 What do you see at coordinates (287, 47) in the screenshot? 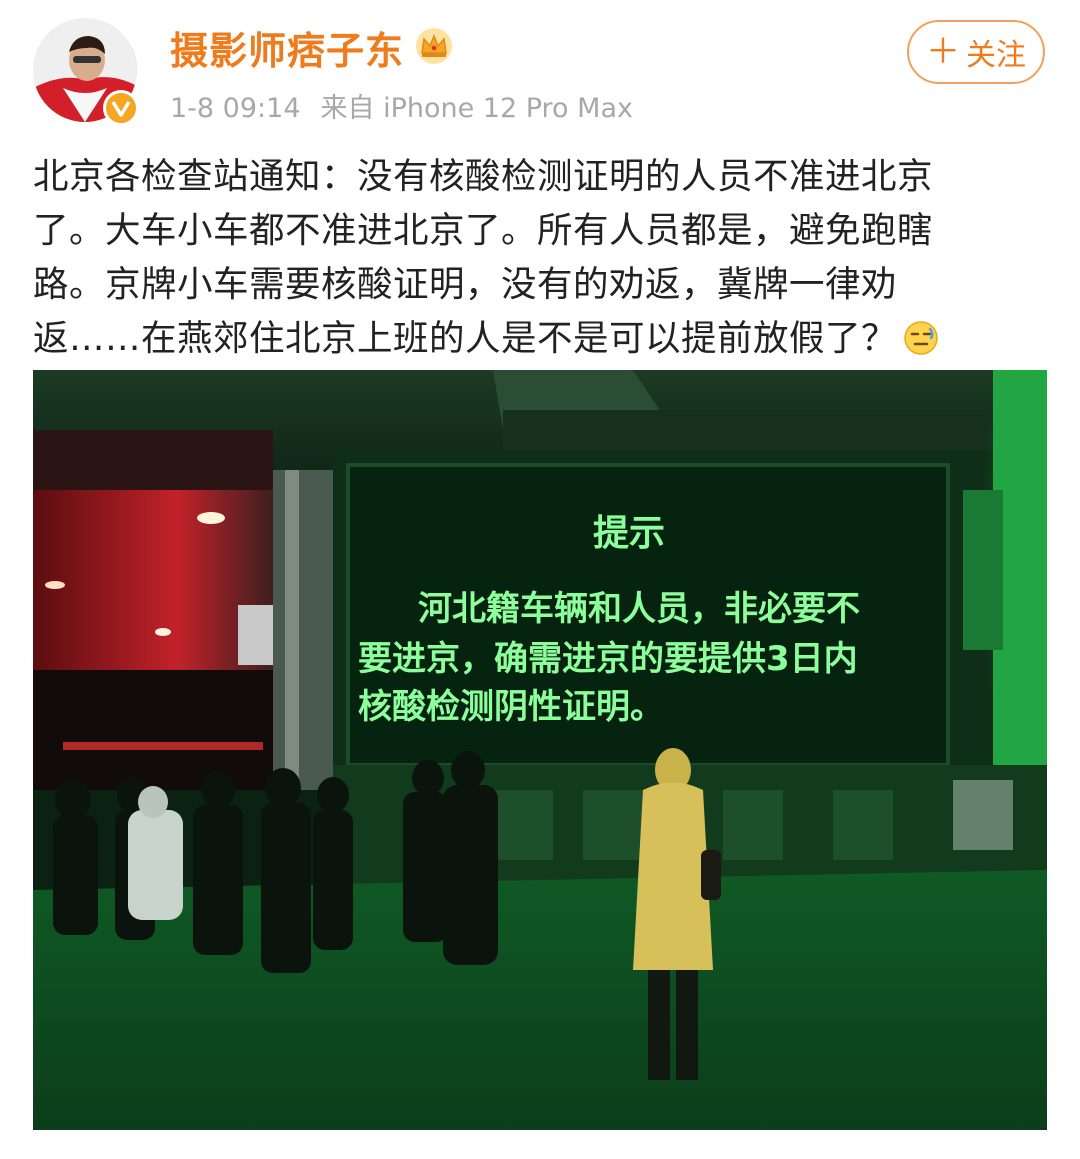
I see `username: 摄影师痞子东` at bounding box center [287, 47].